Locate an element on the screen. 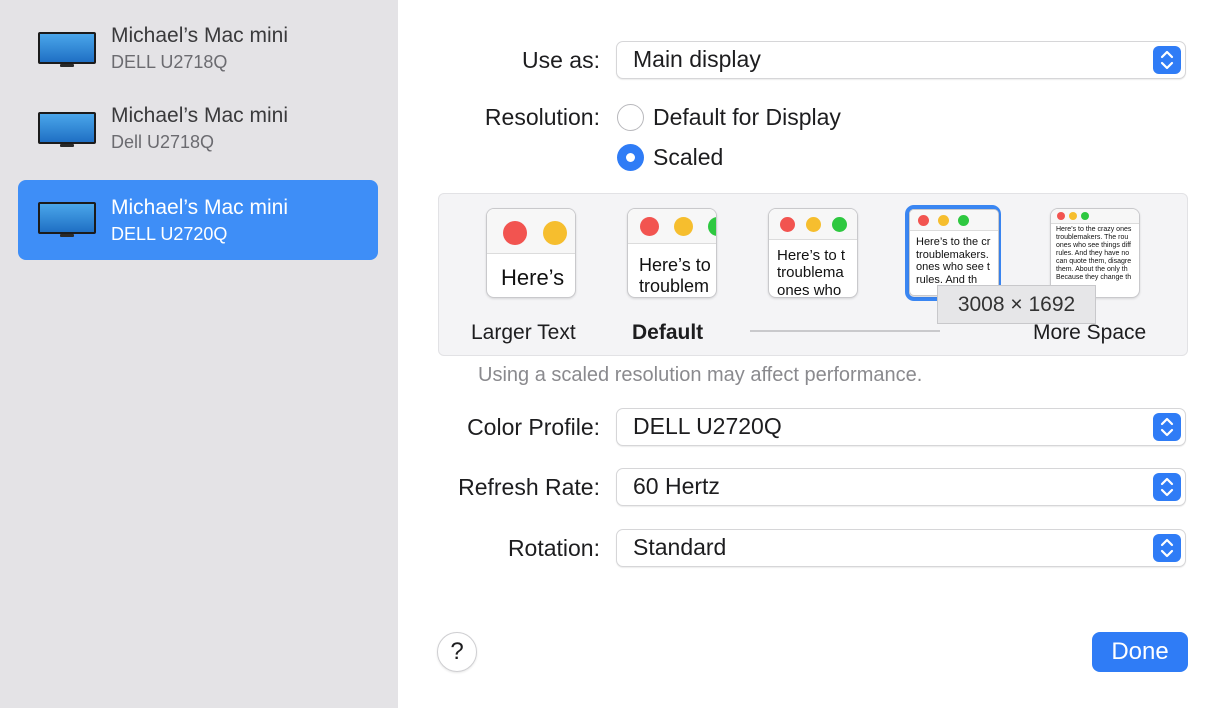 Image resolution: width=1226 pixels, height=708 pixels. rotation-label: Rotation: is located at coordinates (553, 548).